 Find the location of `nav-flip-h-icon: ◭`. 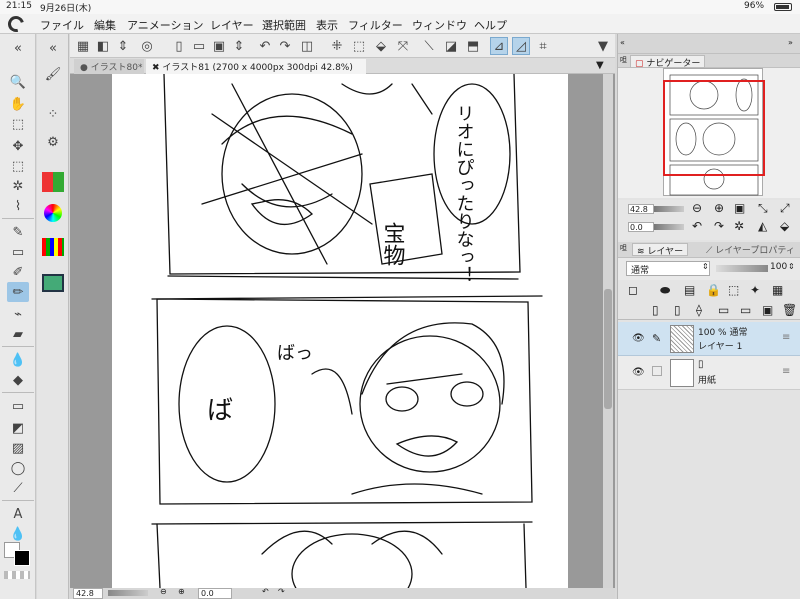

nav-flip-h-icon: ◭ is located at coordinates (762, 226).